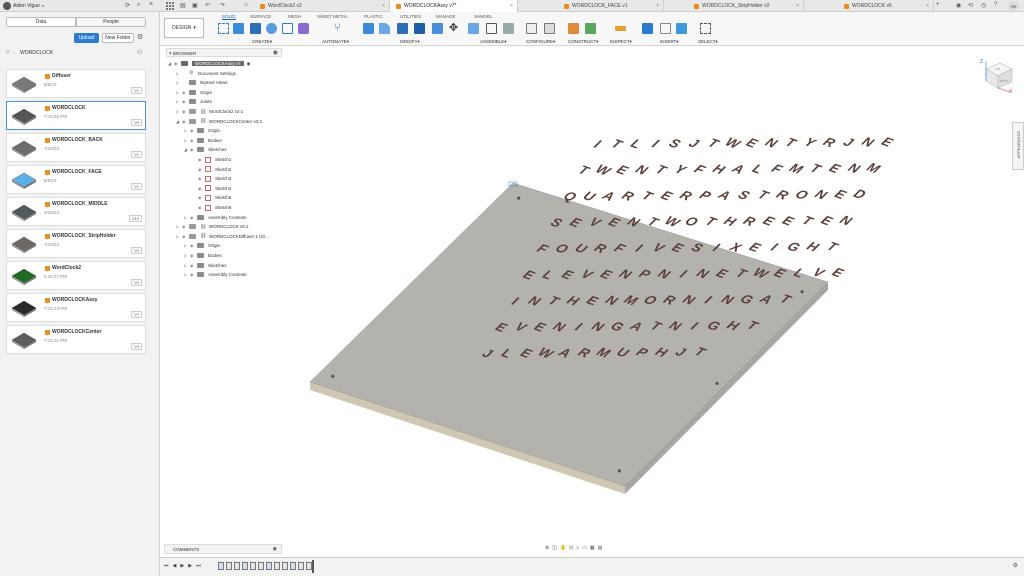  I want to click on new-component-assemble-icon, so click(473, 28).